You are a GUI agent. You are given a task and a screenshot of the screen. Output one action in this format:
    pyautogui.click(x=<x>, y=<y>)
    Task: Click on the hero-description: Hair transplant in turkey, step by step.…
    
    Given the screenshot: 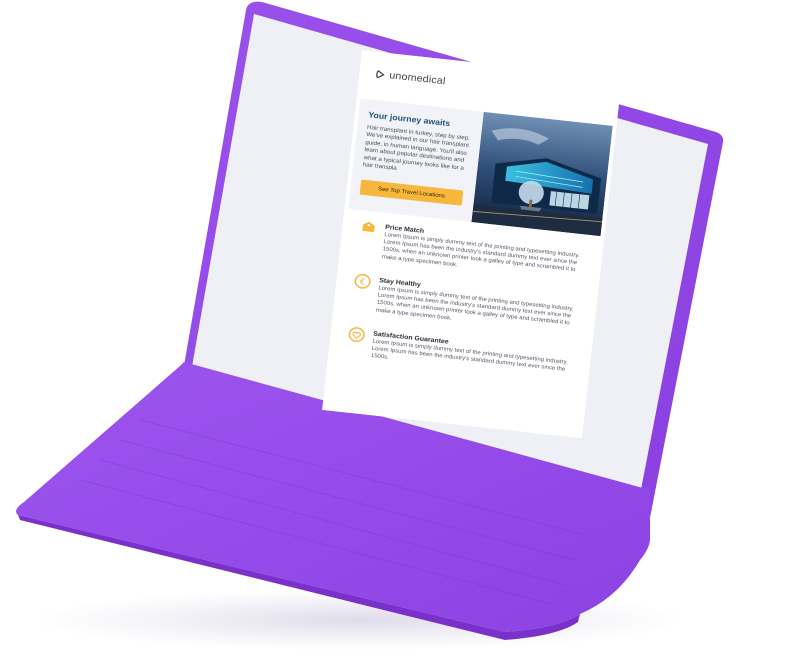 What is the action you would take?
    pyautogui.click(x=416, y=148)
    